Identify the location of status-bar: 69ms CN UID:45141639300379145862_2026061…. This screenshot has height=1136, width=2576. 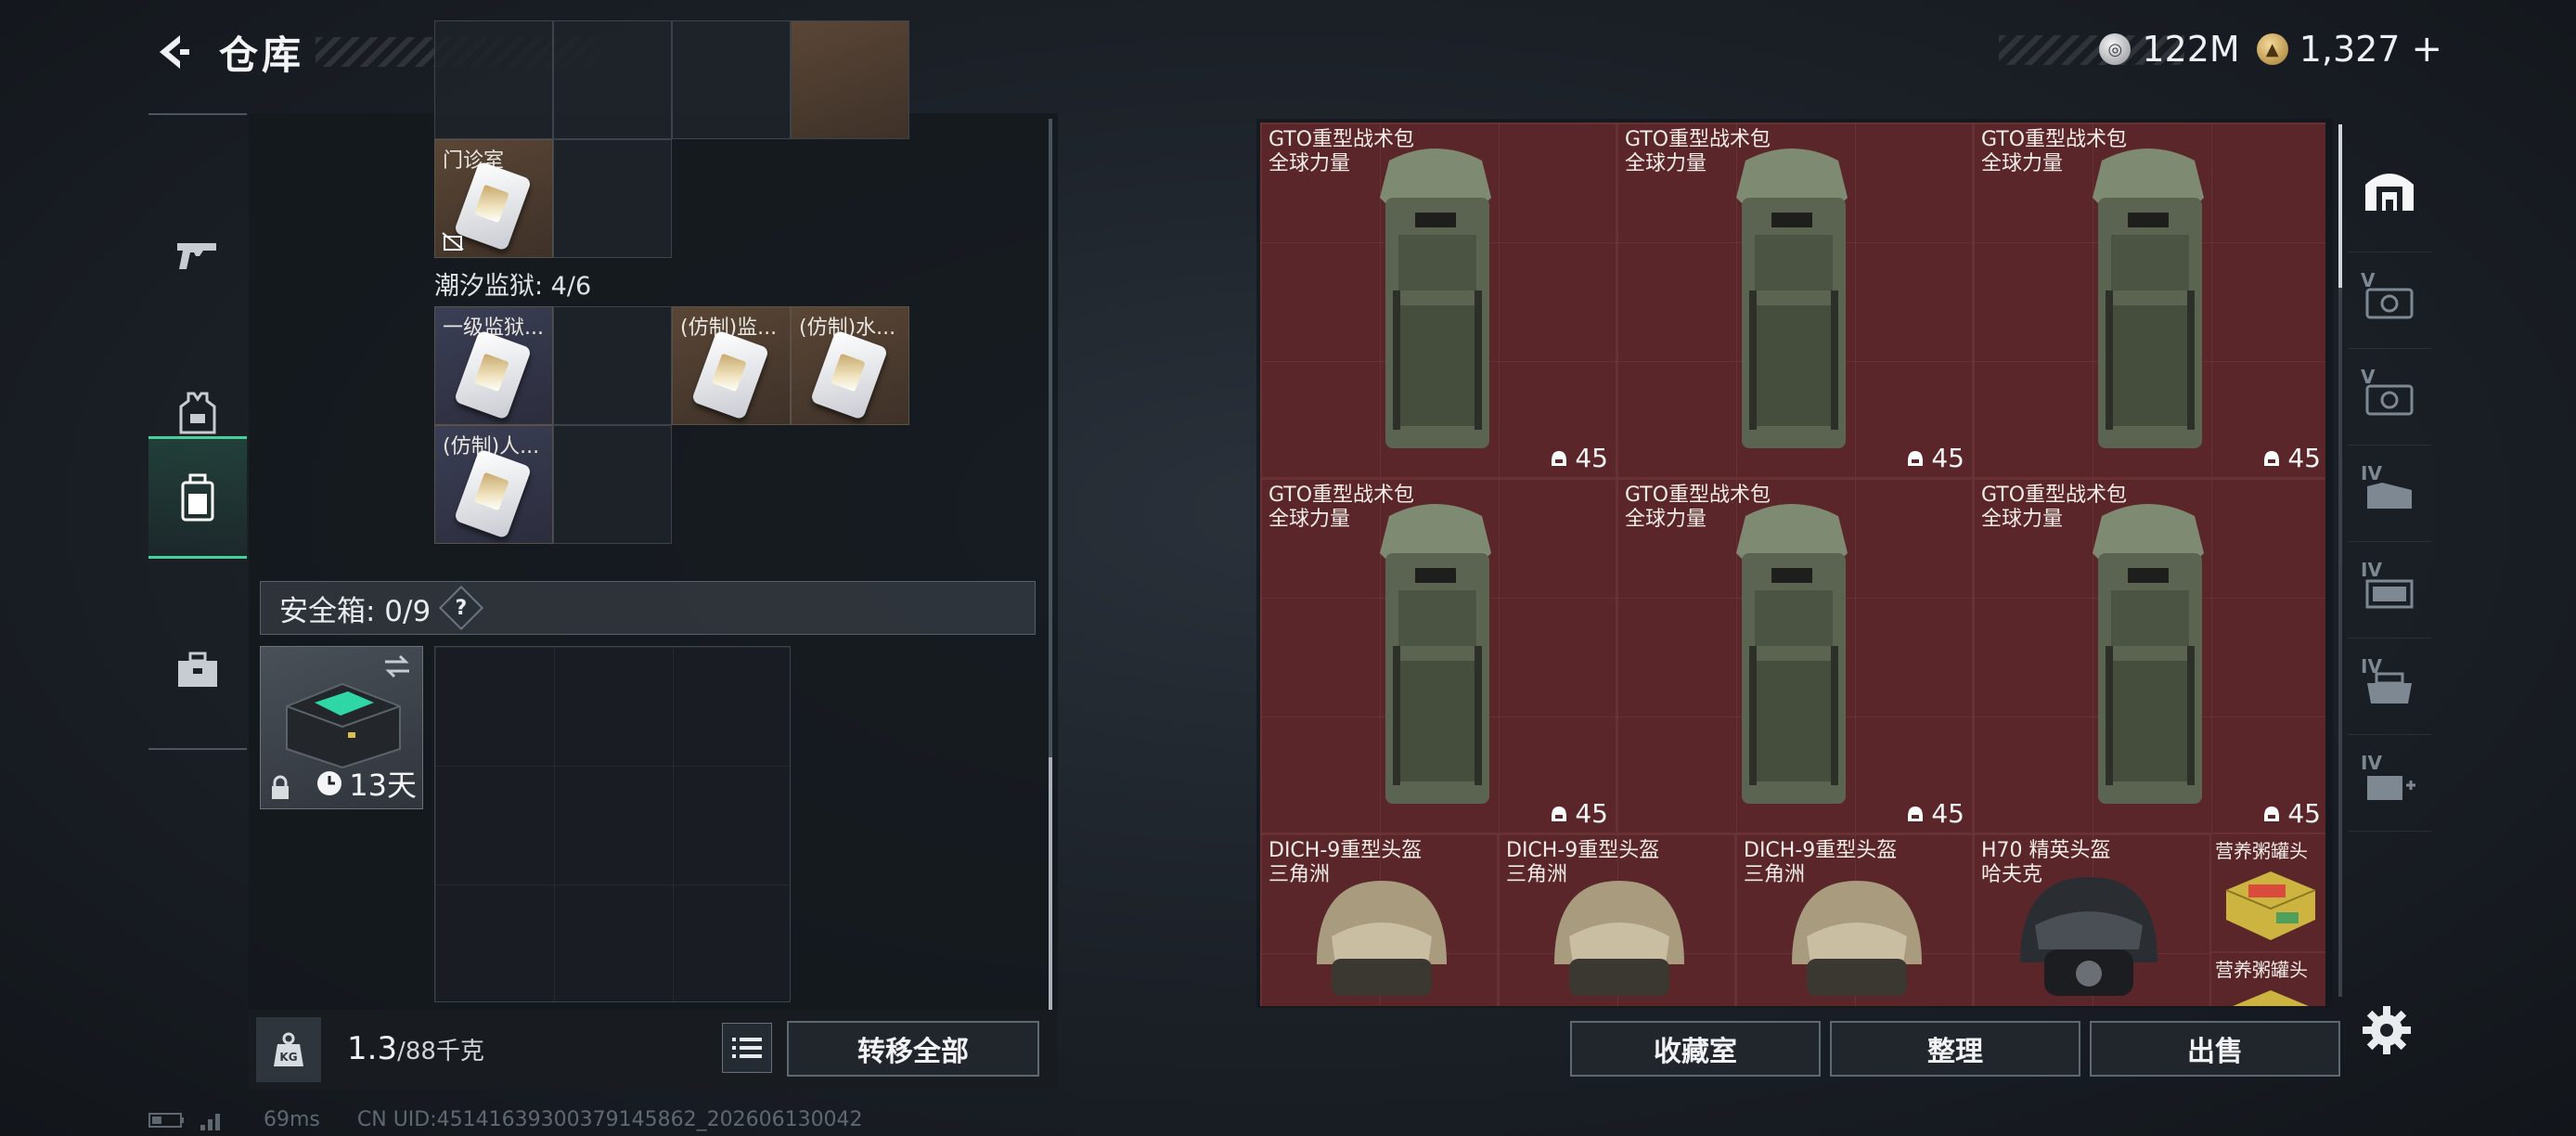
(505, 1119).